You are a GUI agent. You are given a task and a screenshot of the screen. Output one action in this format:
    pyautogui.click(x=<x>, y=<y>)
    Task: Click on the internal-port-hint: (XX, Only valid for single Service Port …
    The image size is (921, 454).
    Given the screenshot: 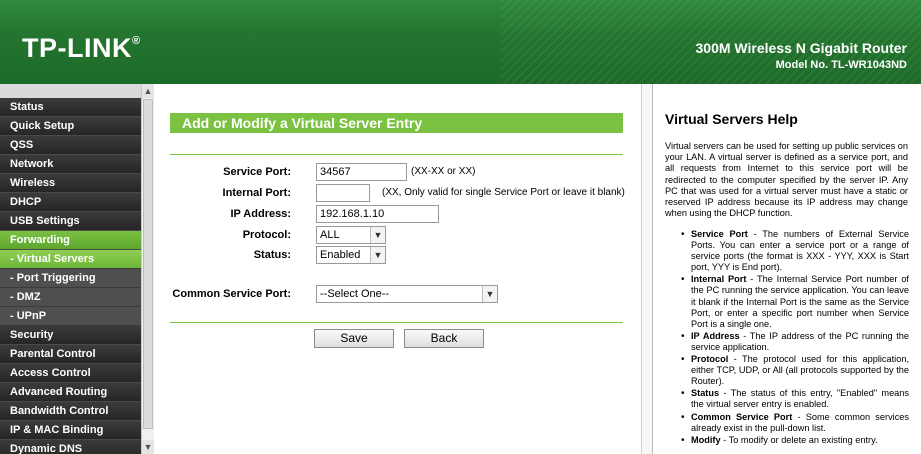 What is the action you would take?
    pyautogui.click(x=503, y=192)
    